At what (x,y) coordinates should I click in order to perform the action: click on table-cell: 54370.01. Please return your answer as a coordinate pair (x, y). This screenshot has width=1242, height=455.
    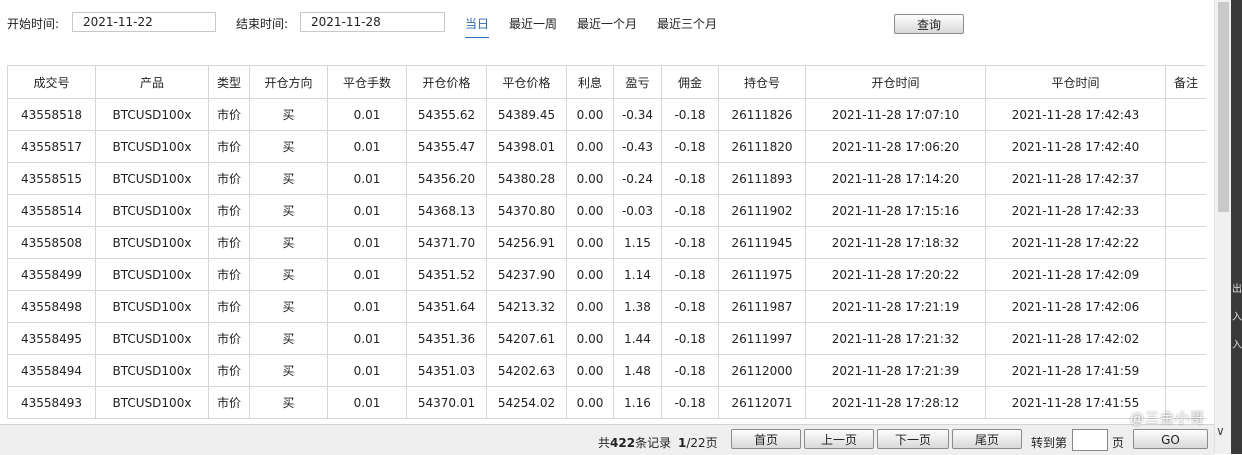
    Looking at the image, I should click on (446, 402).